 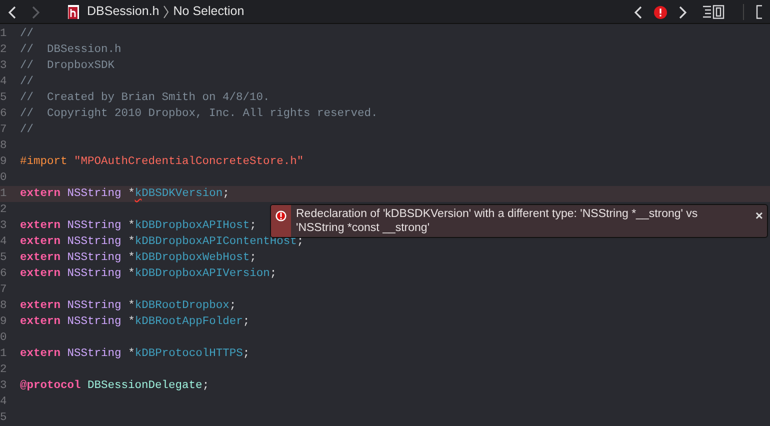 I want to click on breadcrumb-item: No Selection, so click(x=208, y=11).